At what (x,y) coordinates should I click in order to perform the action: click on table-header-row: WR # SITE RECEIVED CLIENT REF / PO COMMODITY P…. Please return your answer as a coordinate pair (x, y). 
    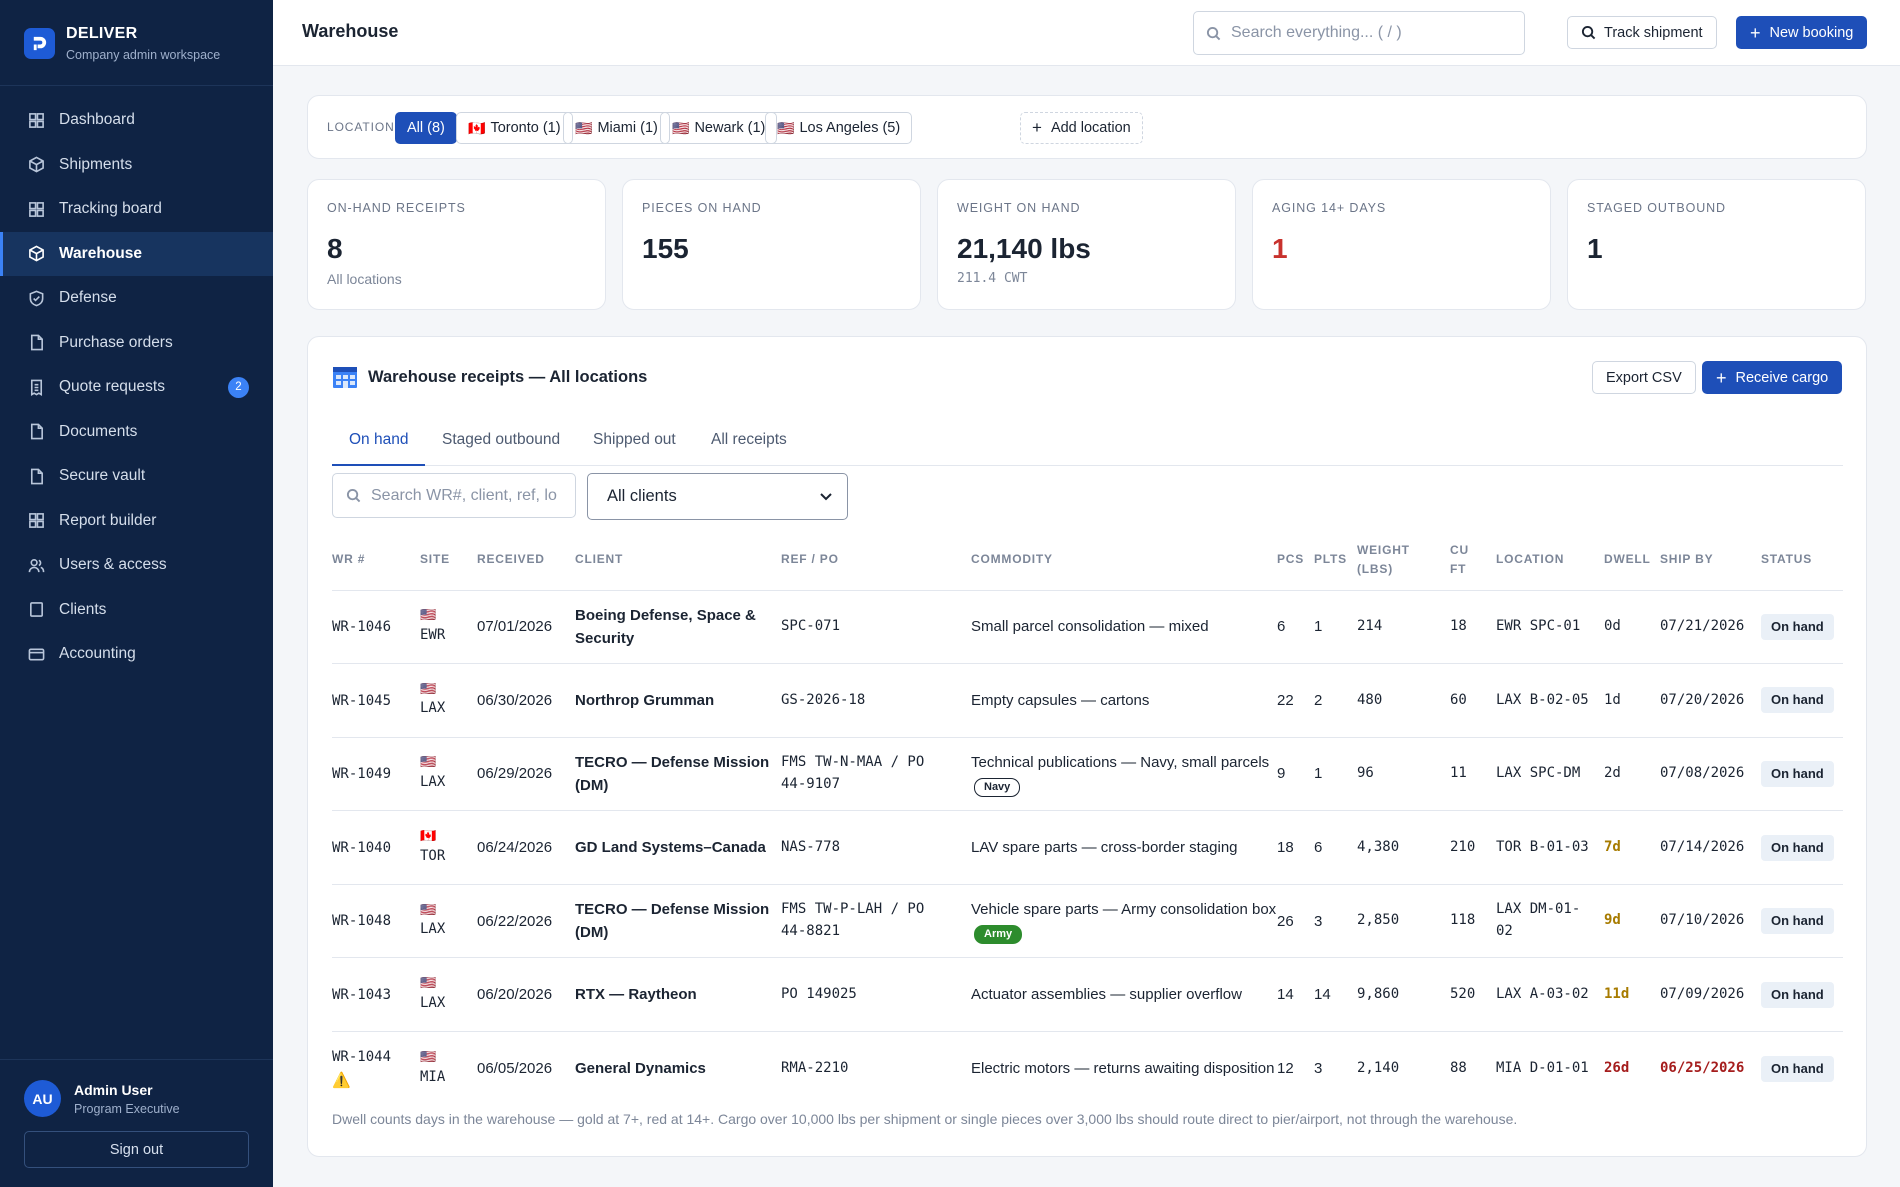
    Looking at the image, I should click on (1087, 560).